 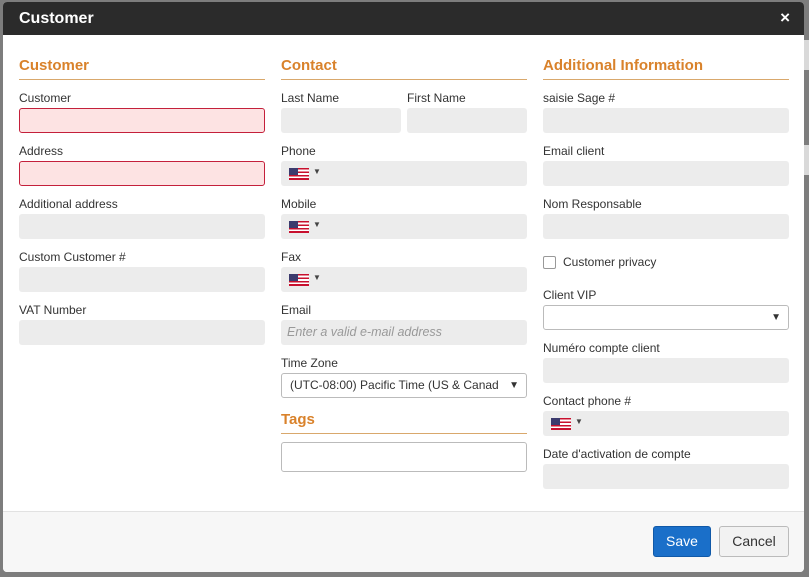 I want to click on additional-address-label: Additional address, so click(x=68, y=204).